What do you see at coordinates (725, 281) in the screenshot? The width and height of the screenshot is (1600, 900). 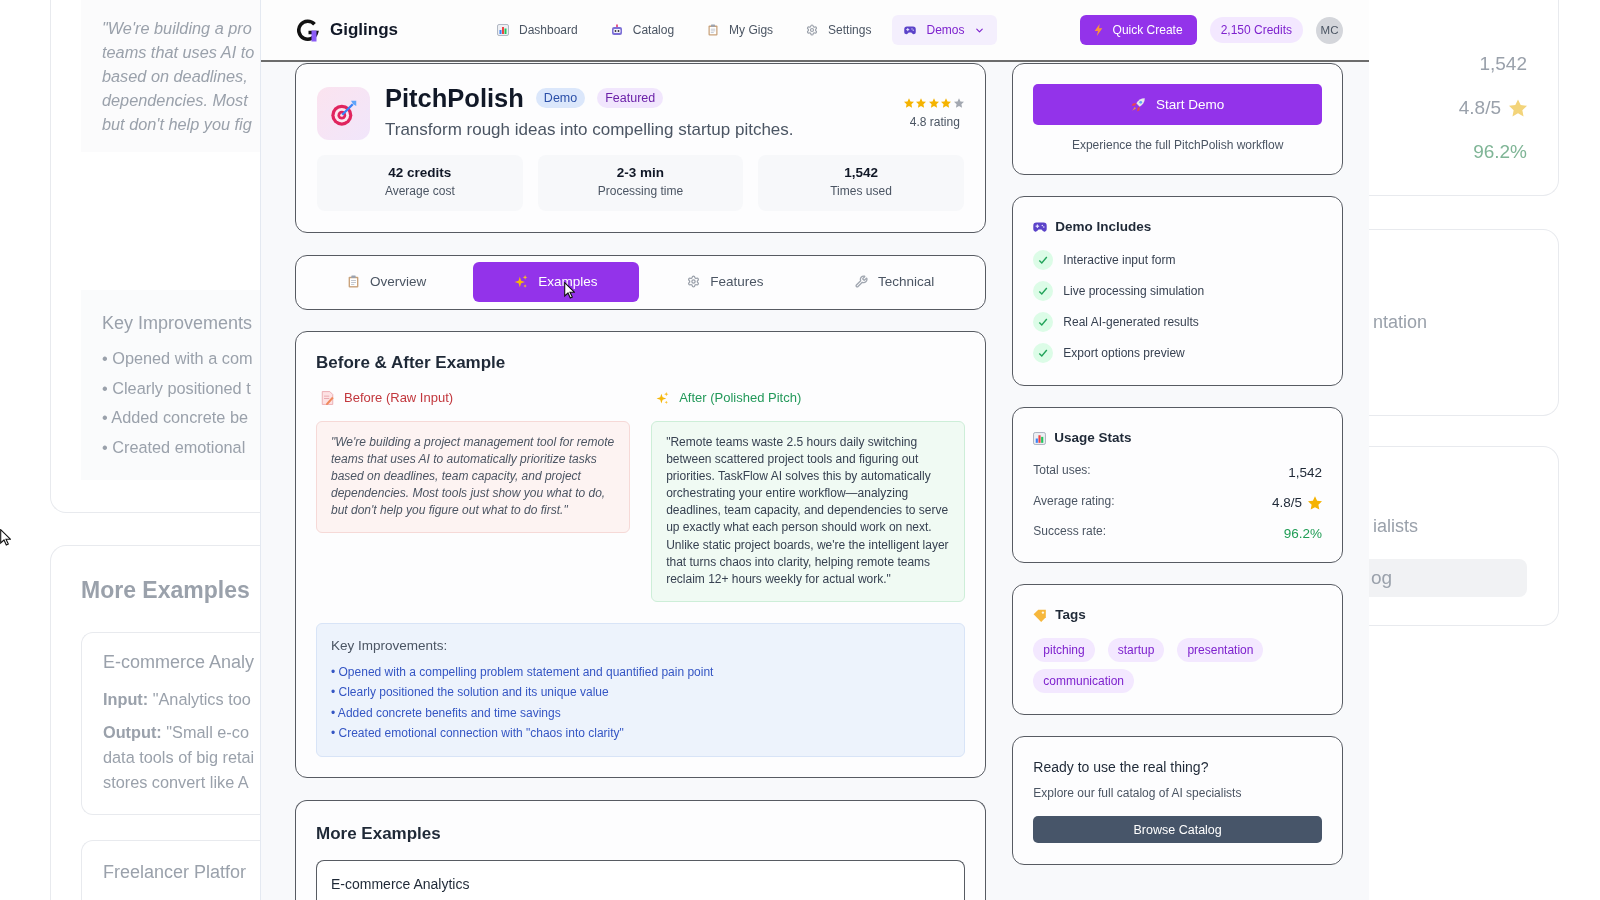 I see `tab: Features` at bounding box center [725, 281].